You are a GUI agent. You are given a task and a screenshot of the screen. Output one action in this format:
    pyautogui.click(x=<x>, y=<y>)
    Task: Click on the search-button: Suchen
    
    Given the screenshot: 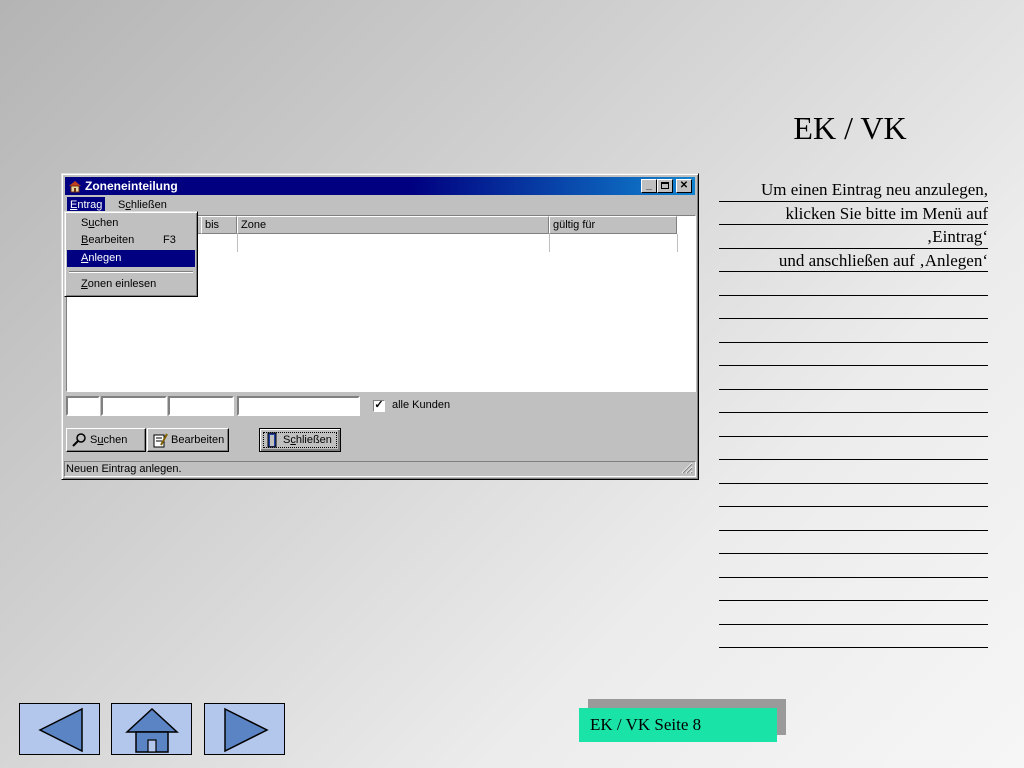 What is the action you would take?
    pyautogui.click(x=106, y=440)
    